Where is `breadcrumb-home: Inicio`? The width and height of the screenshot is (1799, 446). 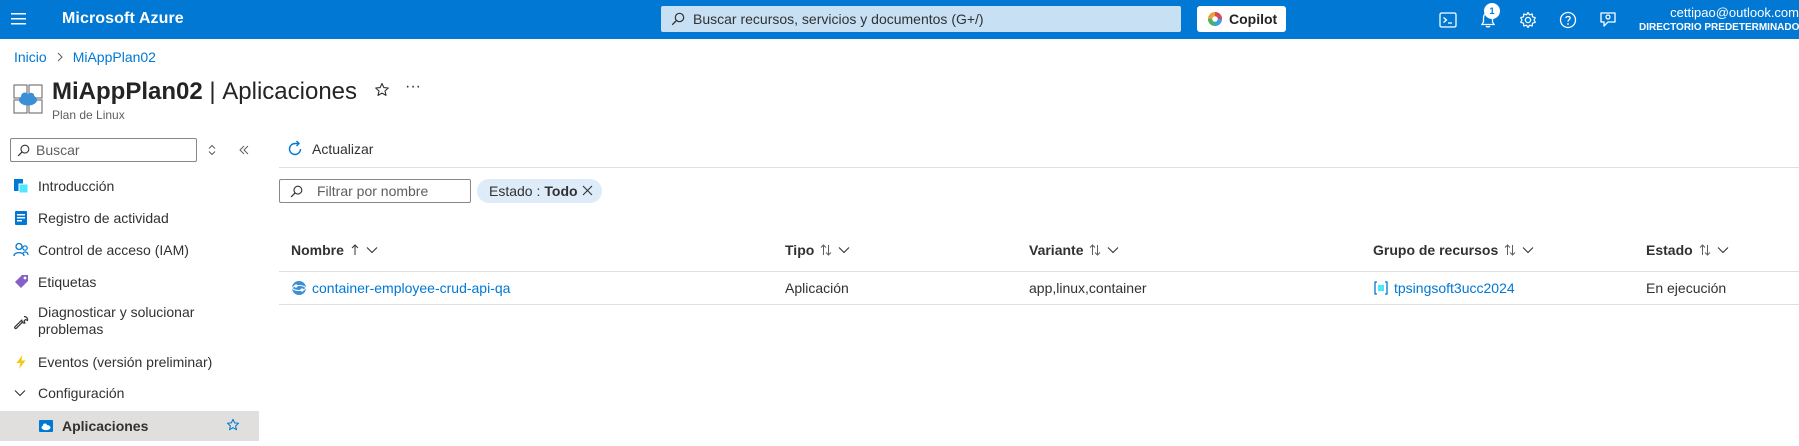 breadcrumb-home: Inicio is located at coordinates (30, 57).